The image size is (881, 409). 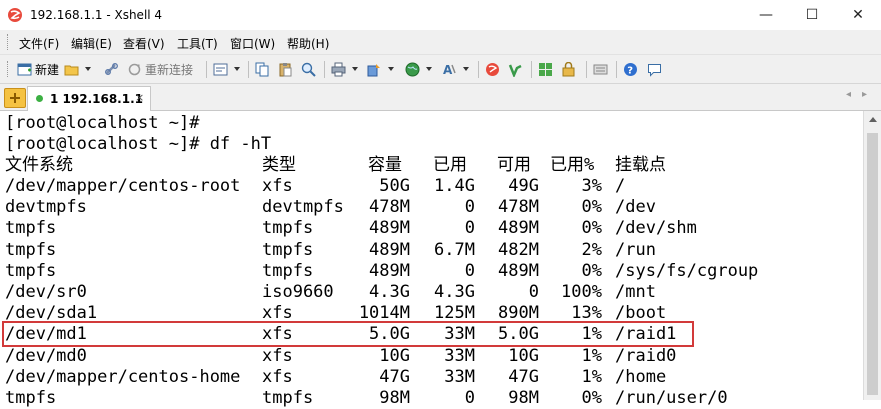 What do you see at coordinates (449, 70) in the screenshot?
I see `font-icon: A` at bounding box center [449, 70].